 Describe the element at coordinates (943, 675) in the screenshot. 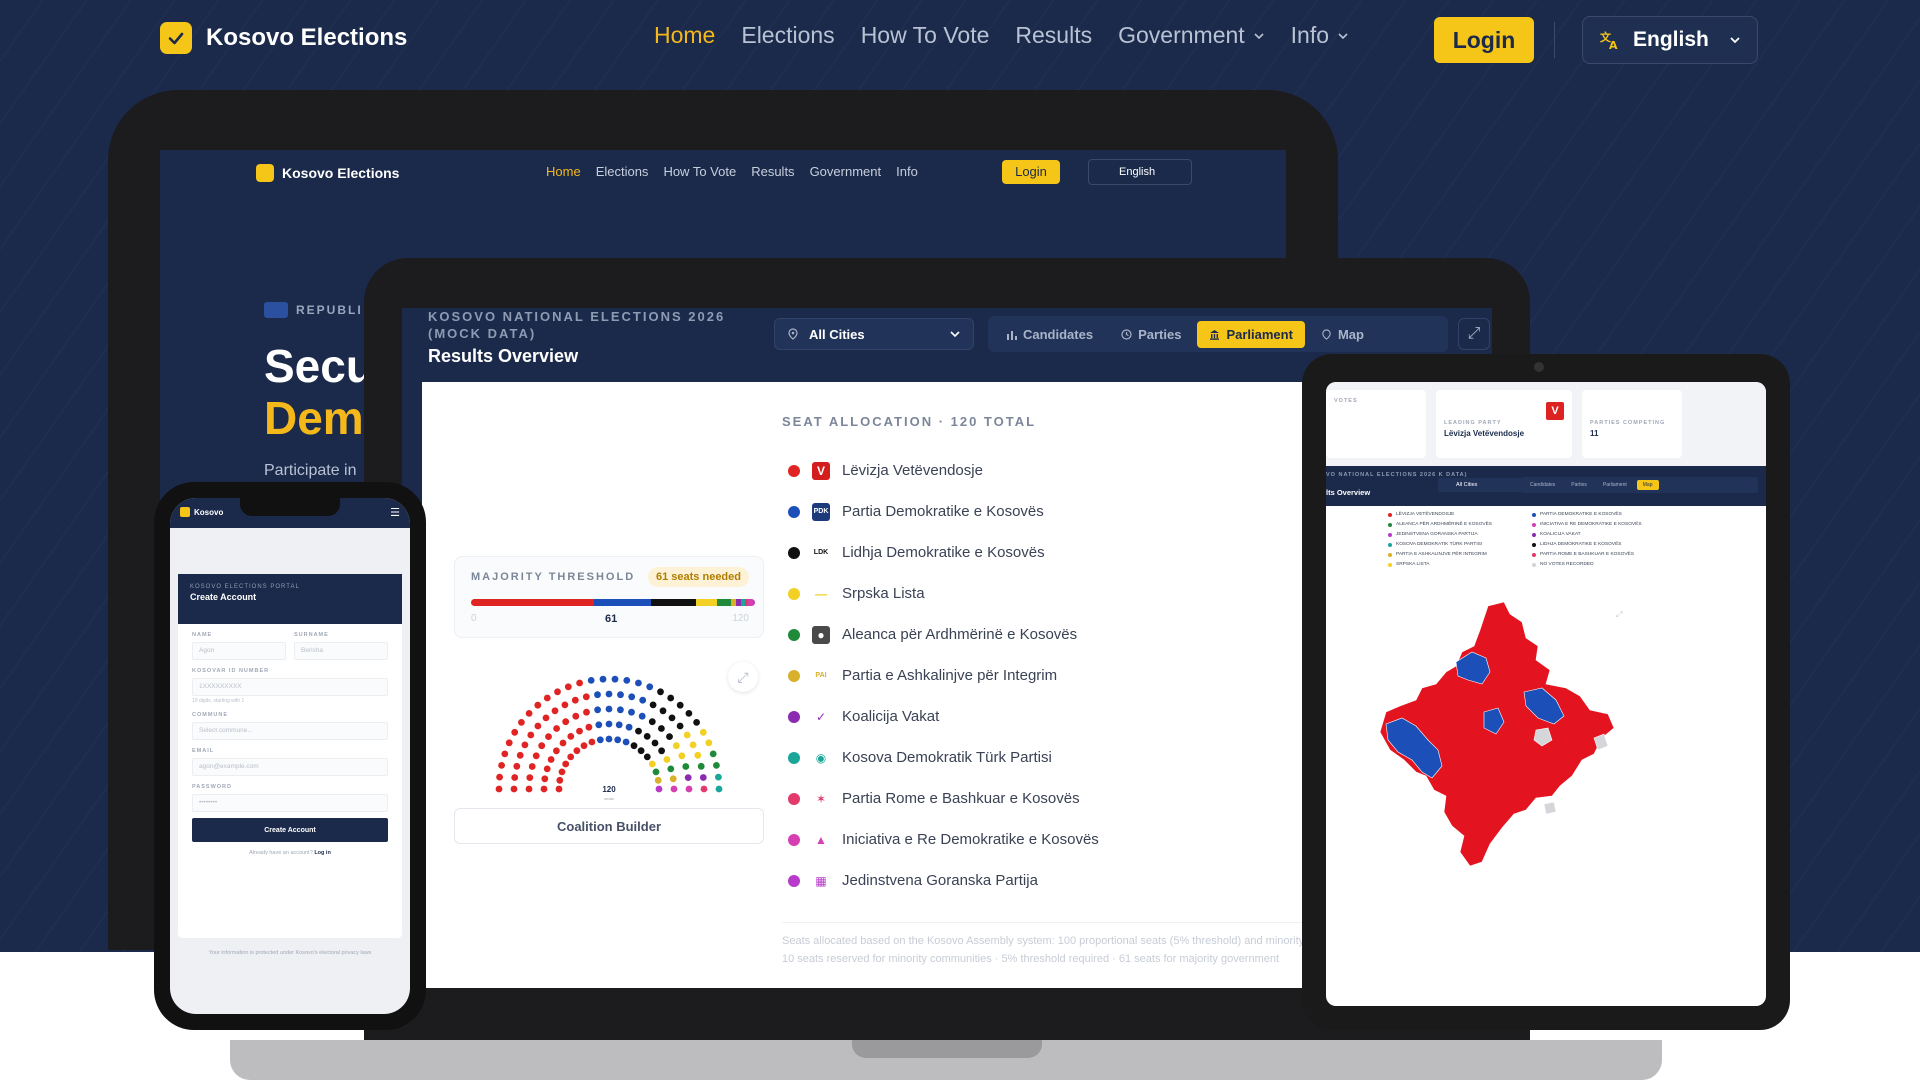

I see `party-list-item: PAI Partia e Ashkalinjve për Integrim` at that location.